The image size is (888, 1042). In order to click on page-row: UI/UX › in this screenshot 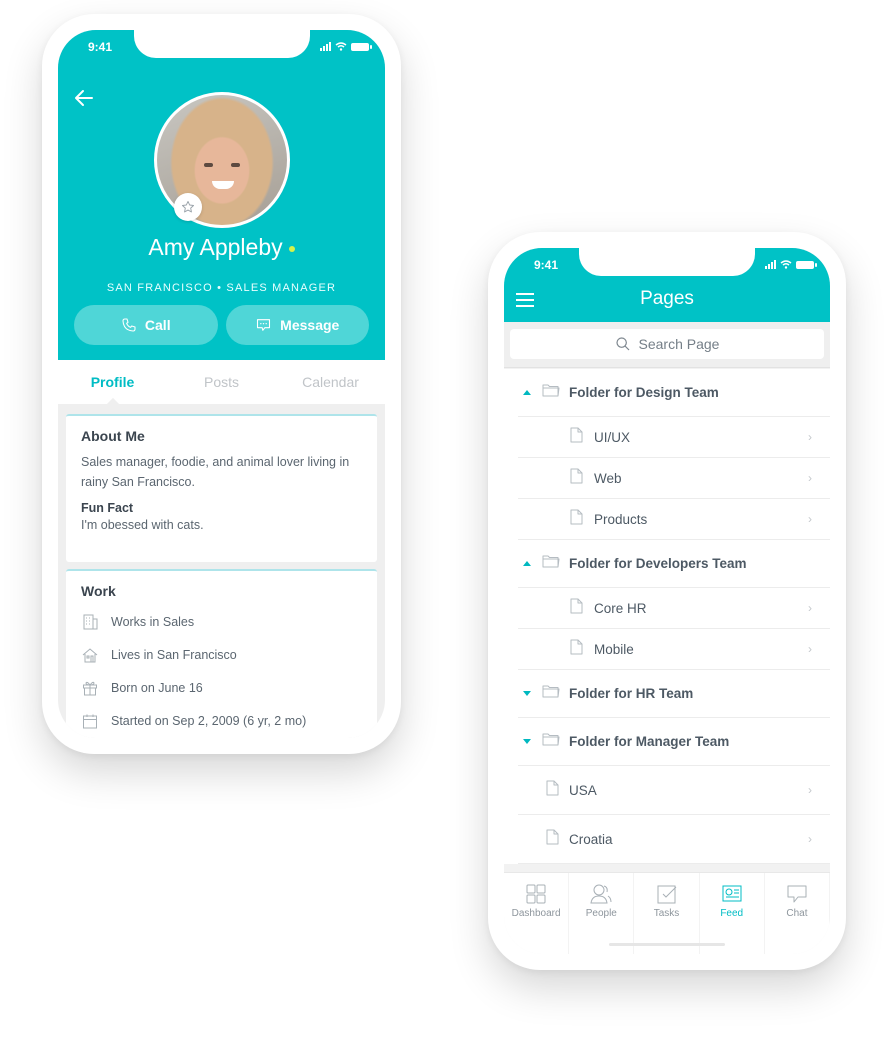, I will do `click(674, 437)`.